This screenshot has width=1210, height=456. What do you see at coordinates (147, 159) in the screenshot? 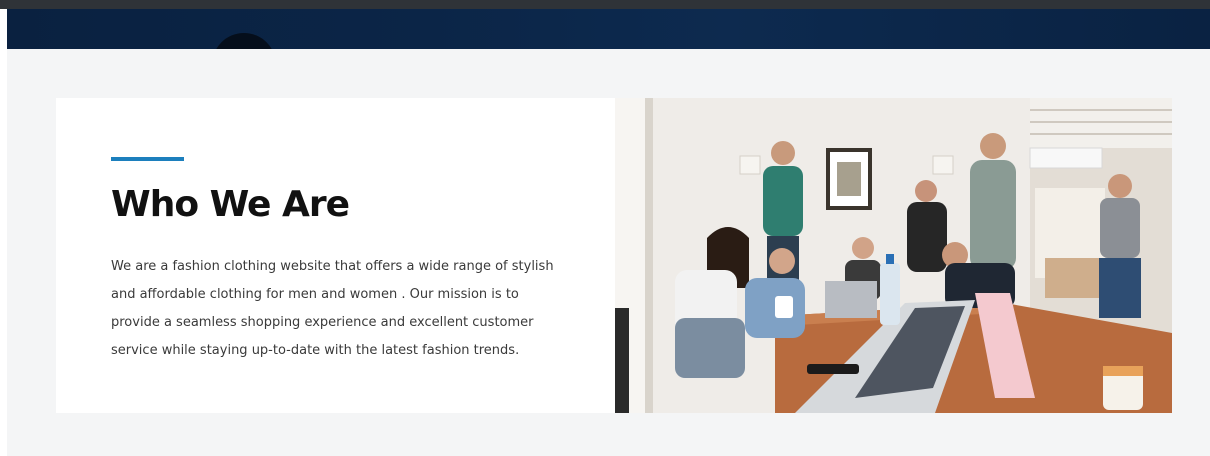
I see `heading-accent-line` at bounding box center [147, 159].